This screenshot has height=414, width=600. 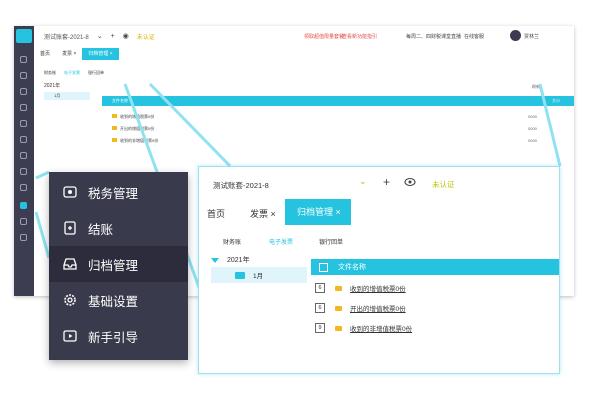 What do you see at coordinates (52, 85) in the screenshot?
I see `bg-tree-year: 2021年` at bounding box center [52, 85].